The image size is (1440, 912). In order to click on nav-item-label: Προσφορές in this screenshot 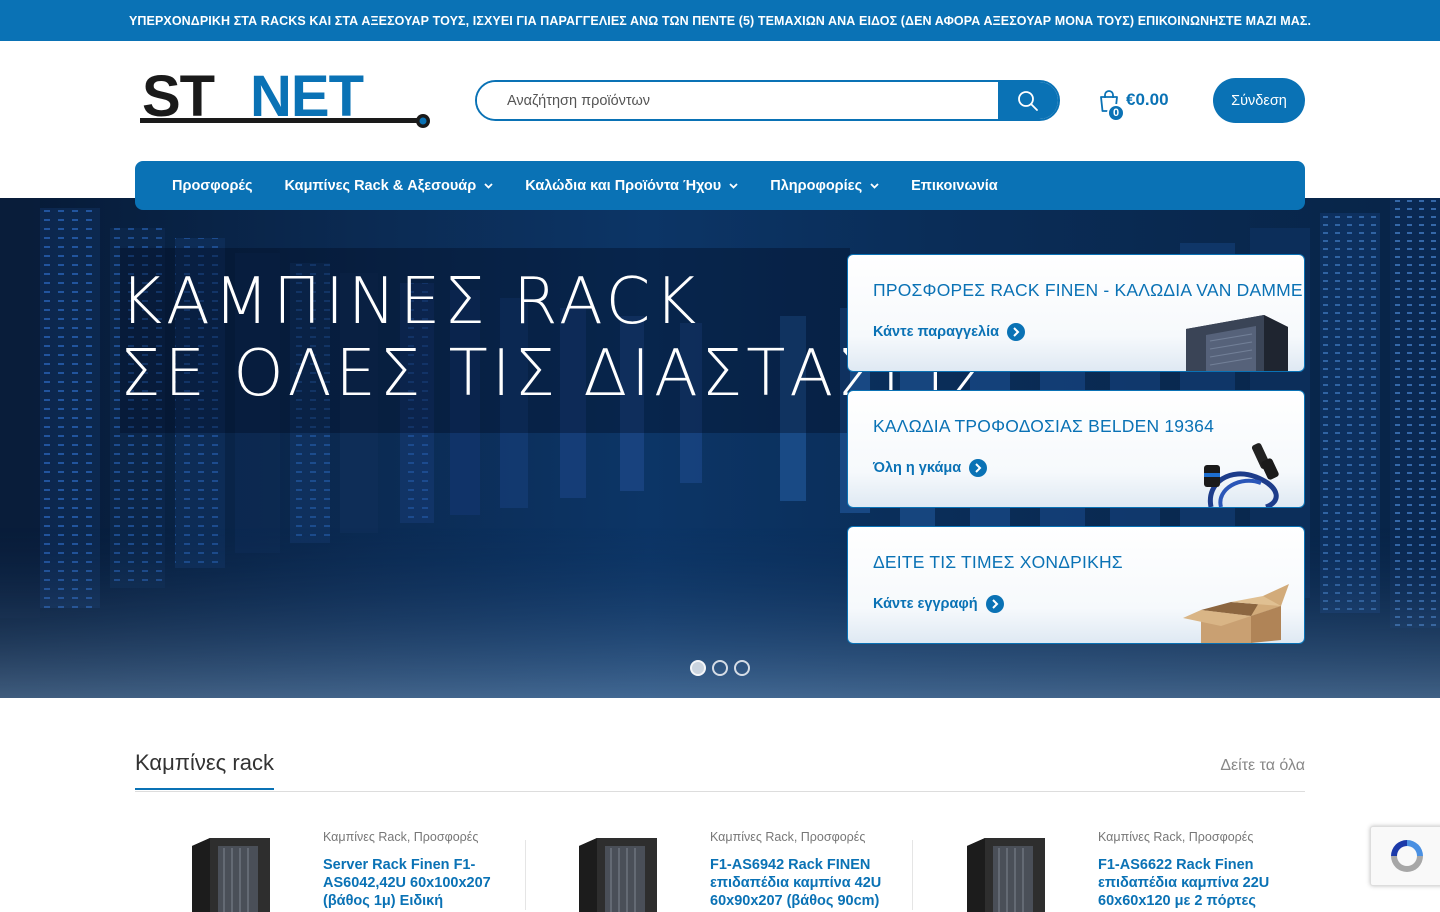, I will do `click(212, 185)`.